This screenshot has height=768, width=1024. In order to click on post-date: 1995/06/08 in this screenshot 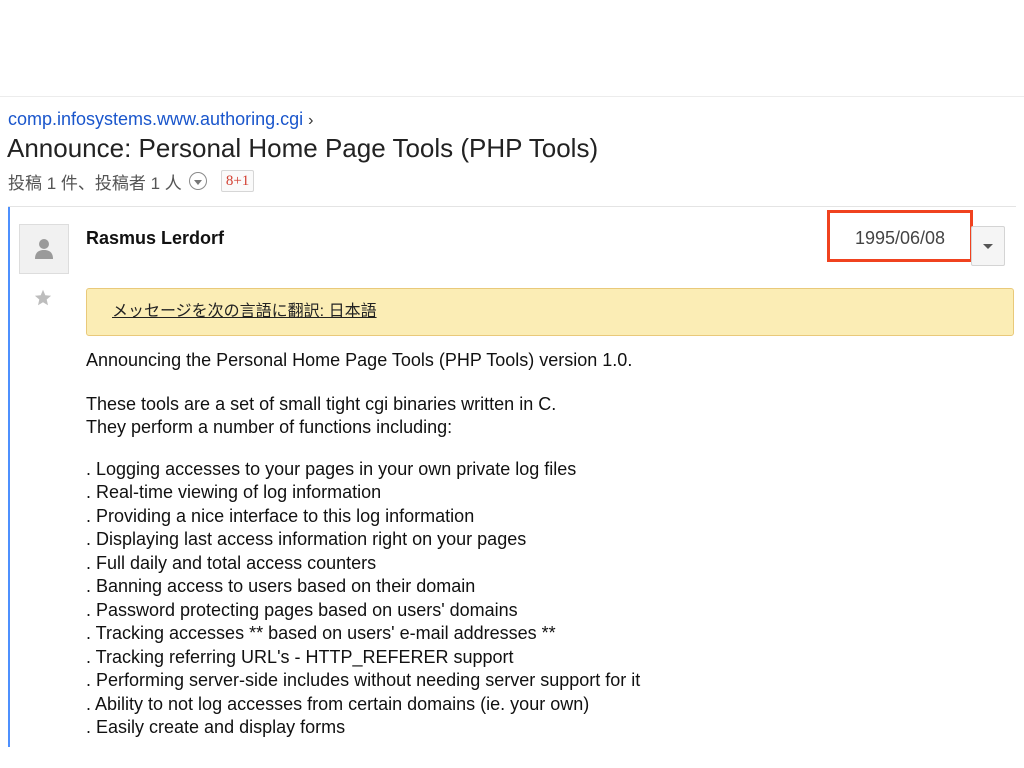, I will do `click(900, 238)`.